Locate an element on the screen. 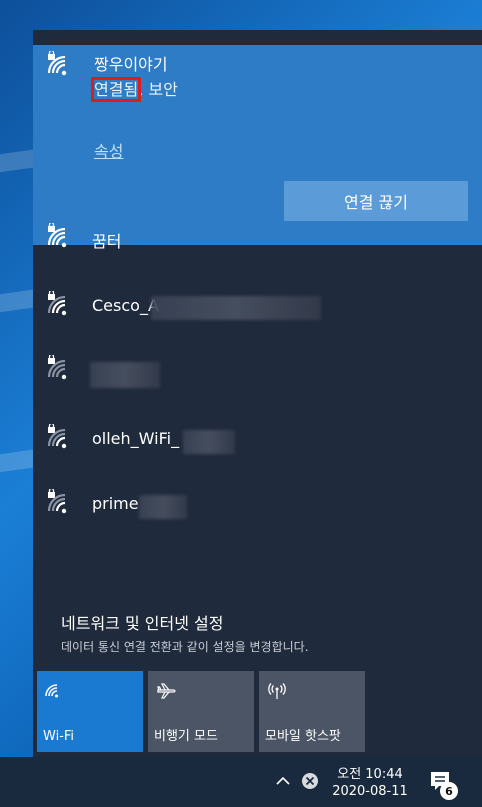 Image resolution: width=482 pixels, height=807 pixels. network-ssid: prime is located at coordinates (115, 503).